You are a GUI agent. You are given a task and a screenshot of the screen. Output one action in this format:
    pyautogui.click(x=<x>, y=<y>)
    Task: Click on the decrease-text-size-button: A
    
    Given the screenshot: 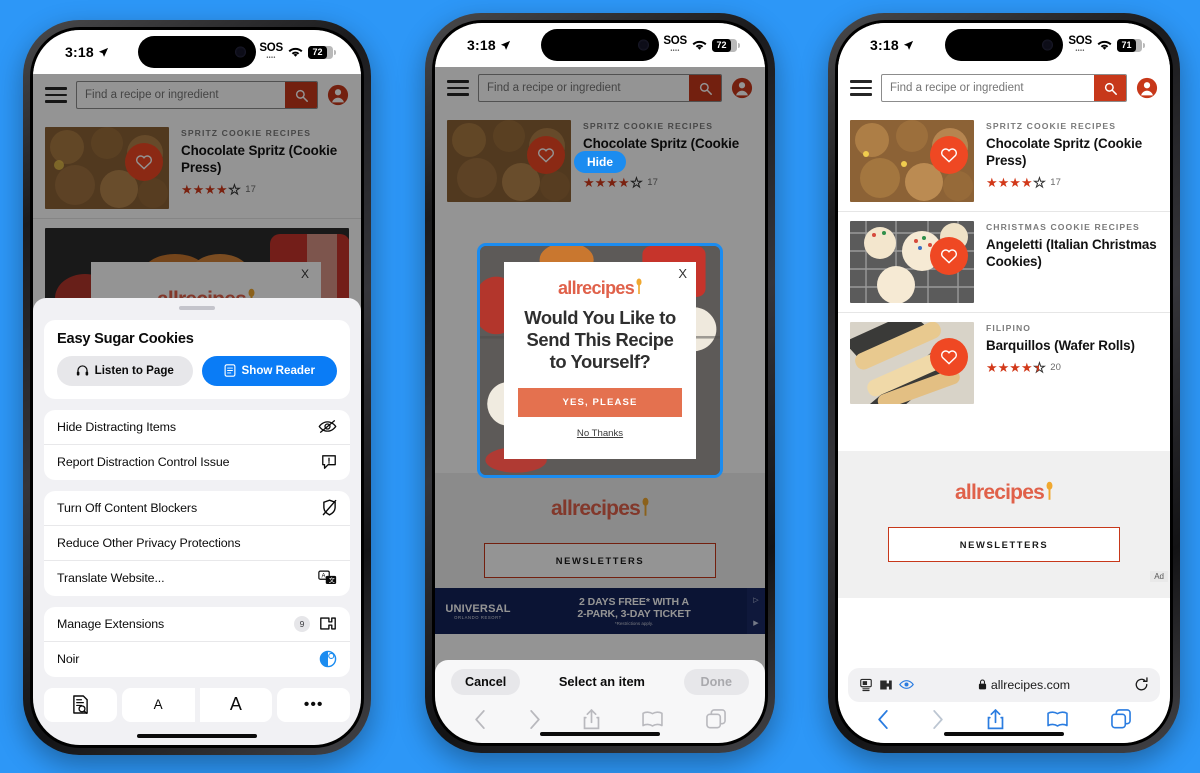 What is the action you would take?
    pyautogui.click(x=158, y=704)
    